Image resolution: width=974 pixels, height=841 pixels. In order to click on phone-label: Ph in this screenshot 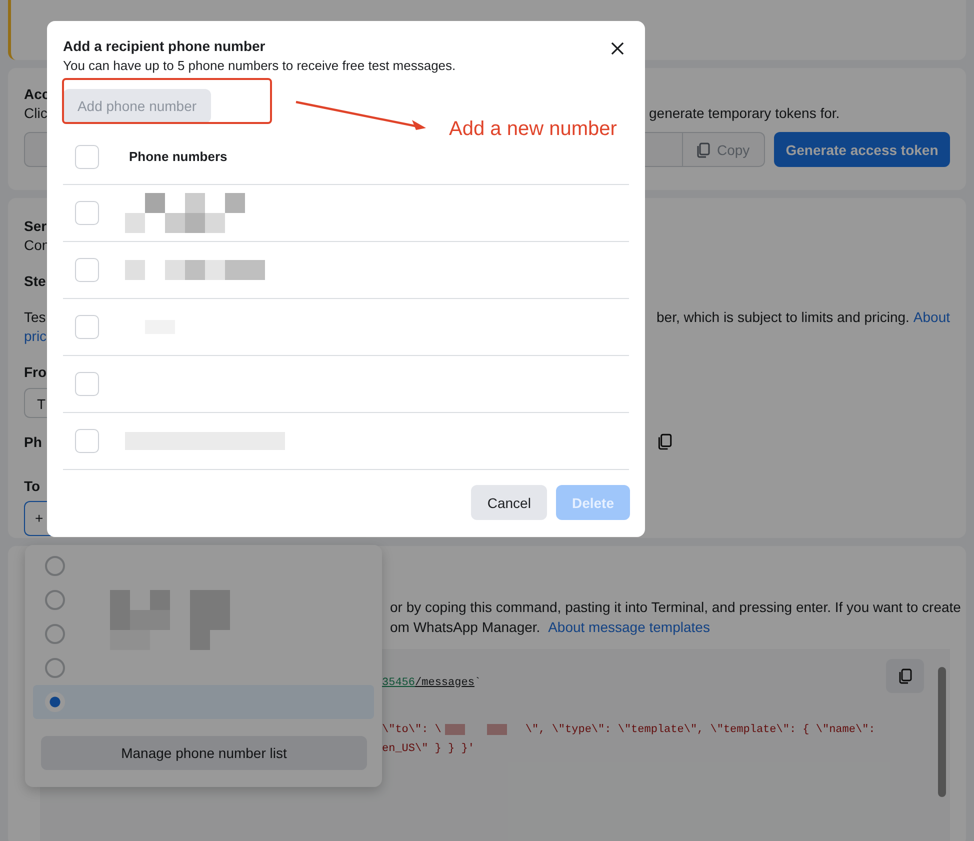, I will do `click(33, 442)`.